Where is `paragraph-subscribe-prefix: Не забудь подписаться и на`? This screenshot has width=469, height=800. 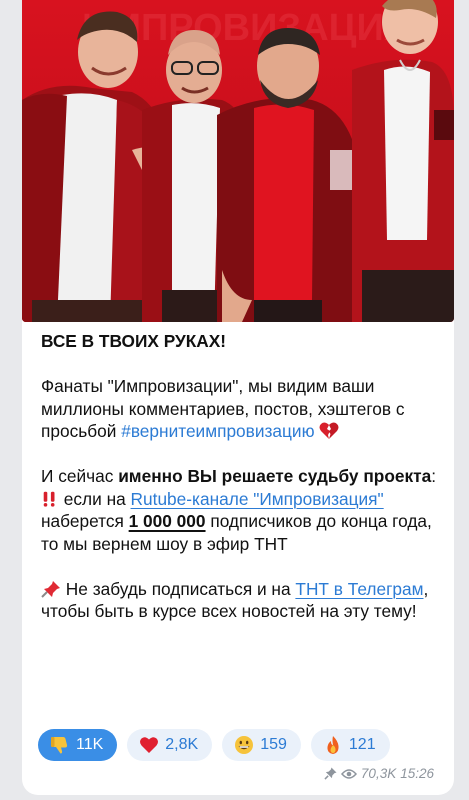
paragraph-subscribe-prefix: Не забудь подписаться и на is located at coordinates (178, 588).